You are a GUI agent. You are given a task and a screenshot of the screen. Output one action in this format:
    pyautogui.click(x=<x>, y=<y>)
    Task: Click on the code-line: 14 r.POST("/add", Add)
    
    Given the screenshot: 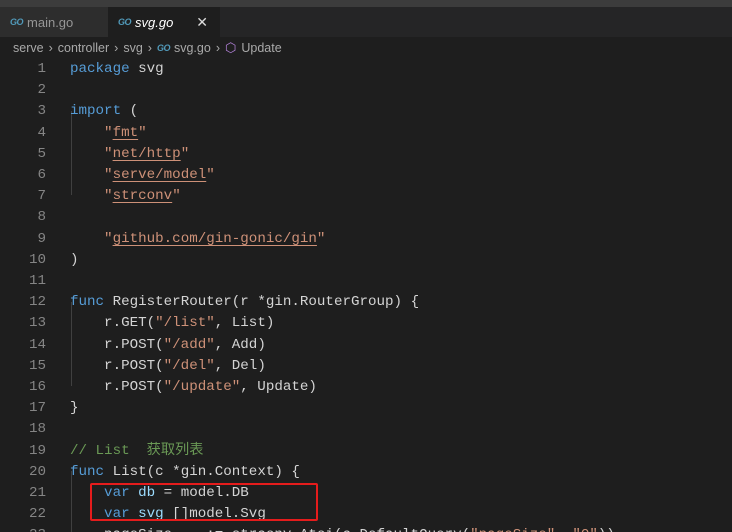 What is the action you would take?
    pyautogui.click(x=366, y=345)
    